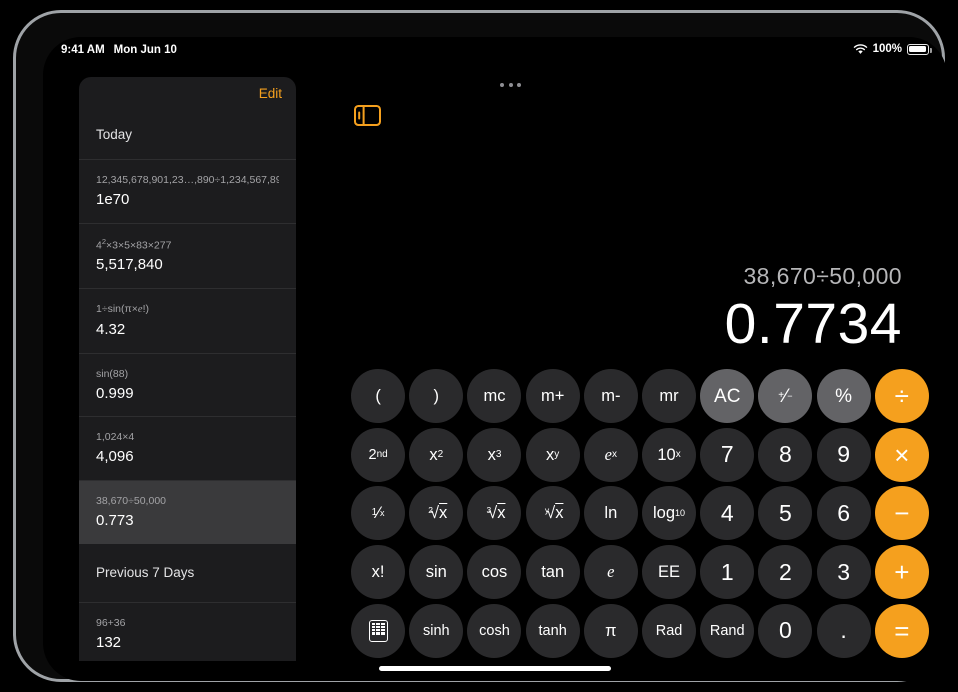  What do you see at coordinates (113, 200) in the screenshot?
I see `history-result: 1e70` at bounding box center [113, 200].